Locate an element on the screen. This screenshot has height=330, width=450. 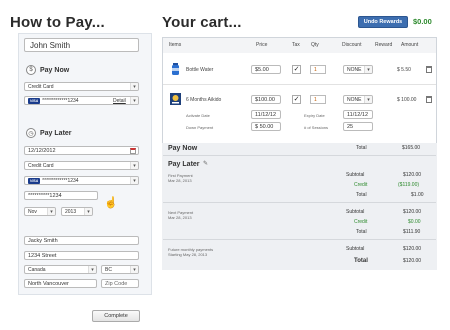
first-total-label: Total is located at coordinates (361, 195).